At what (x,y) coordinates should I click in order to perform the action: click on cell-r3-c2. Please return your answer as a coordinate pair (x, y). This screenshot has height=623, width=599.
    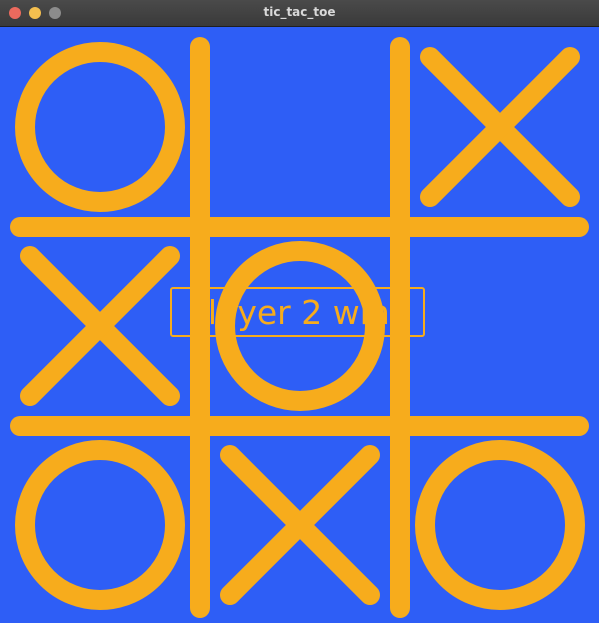
    Looking at the image, I should click on (300, 525).